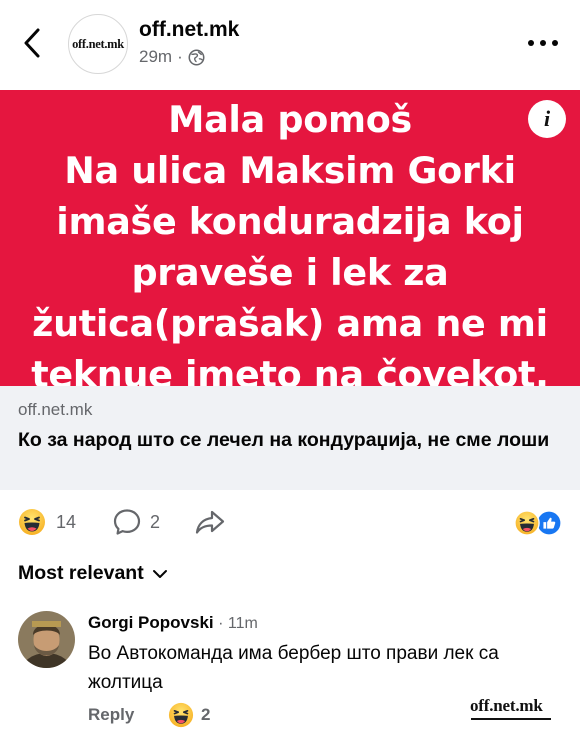 Image resolution: width=580 pixels, height=752 pixels. Describe the element at coordinates (290, 119) in the screenshot. I see `post-image-line: Mala pomoš` at that location.